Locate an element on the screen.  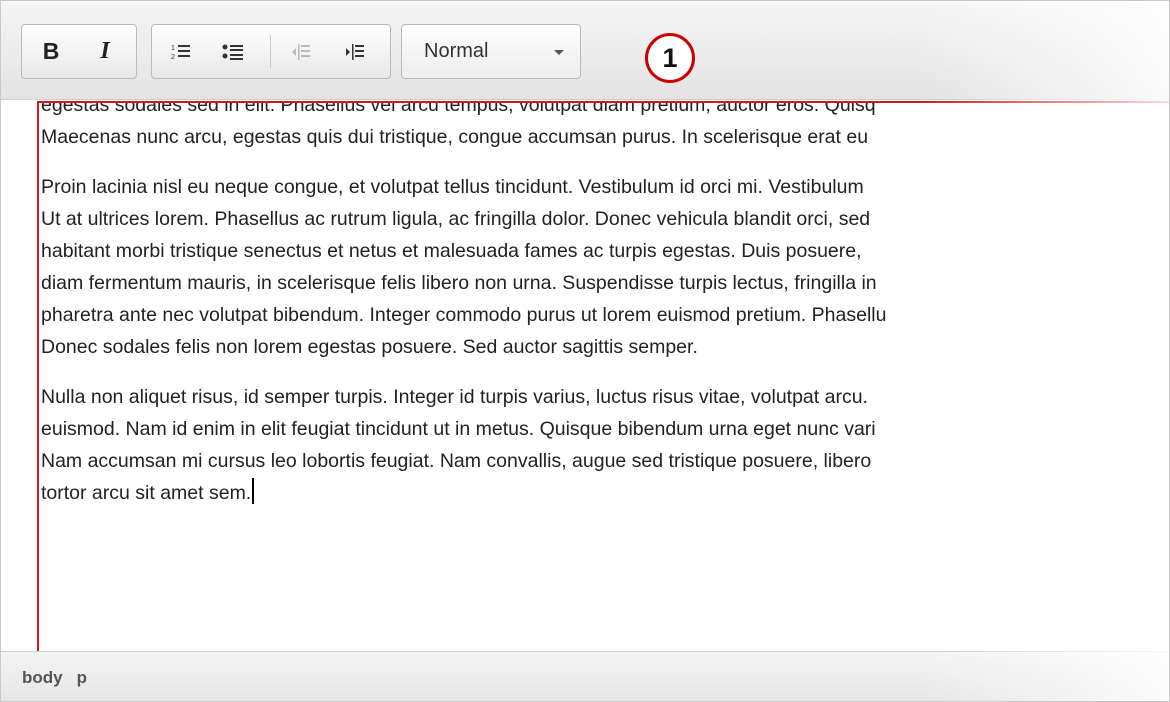
indent-icon is located at coordinates (355, 51).